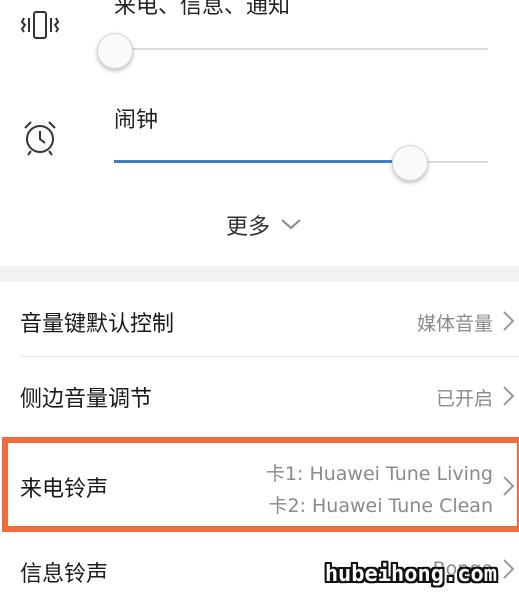 The height and width of the screenshot is (599, 519). Describe the element at coordinates (115, 51) in the screenshot. I see `ring-volume-thumb` at that location.